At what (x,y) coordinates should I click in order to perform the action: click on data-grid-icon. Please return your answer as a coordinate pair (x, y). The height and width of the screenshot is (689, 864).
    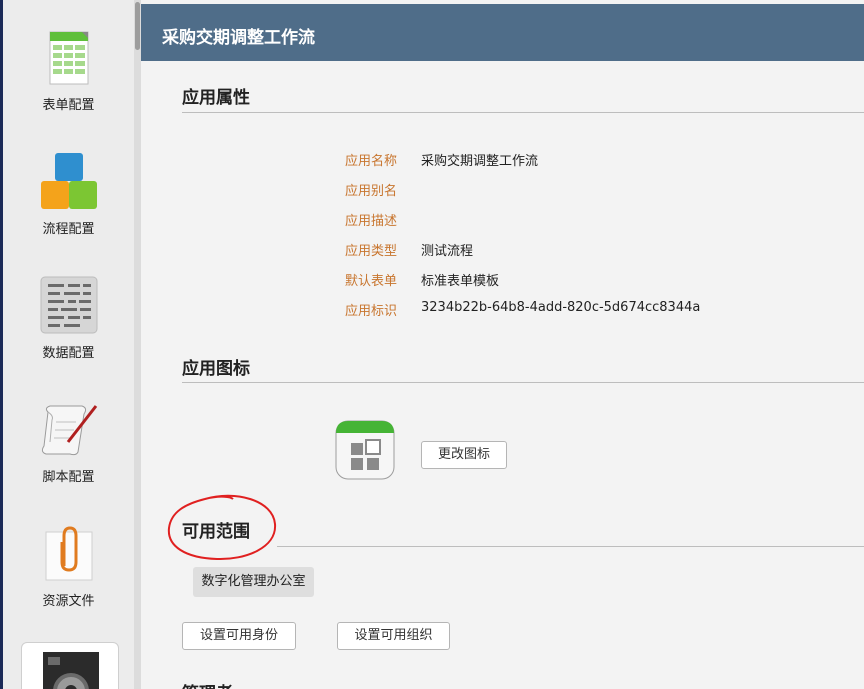
    Looking at the image, I should click on (69, 305).